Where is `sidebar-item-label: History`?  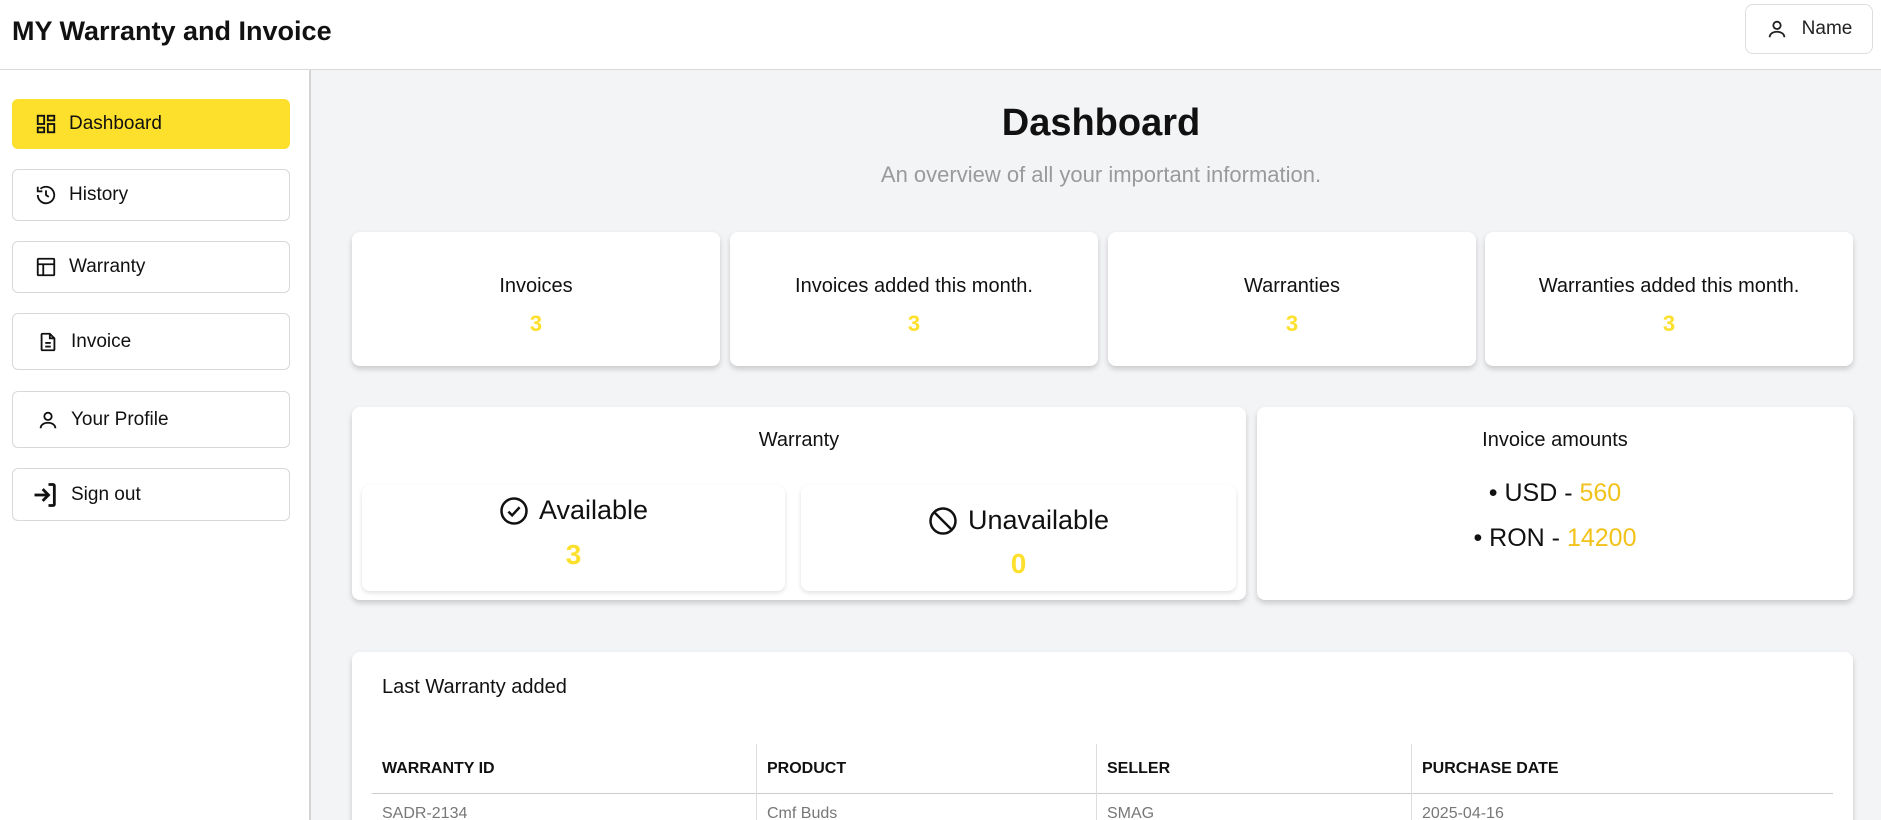
sidebar-item-label: History is located at coordinates (99, 194).